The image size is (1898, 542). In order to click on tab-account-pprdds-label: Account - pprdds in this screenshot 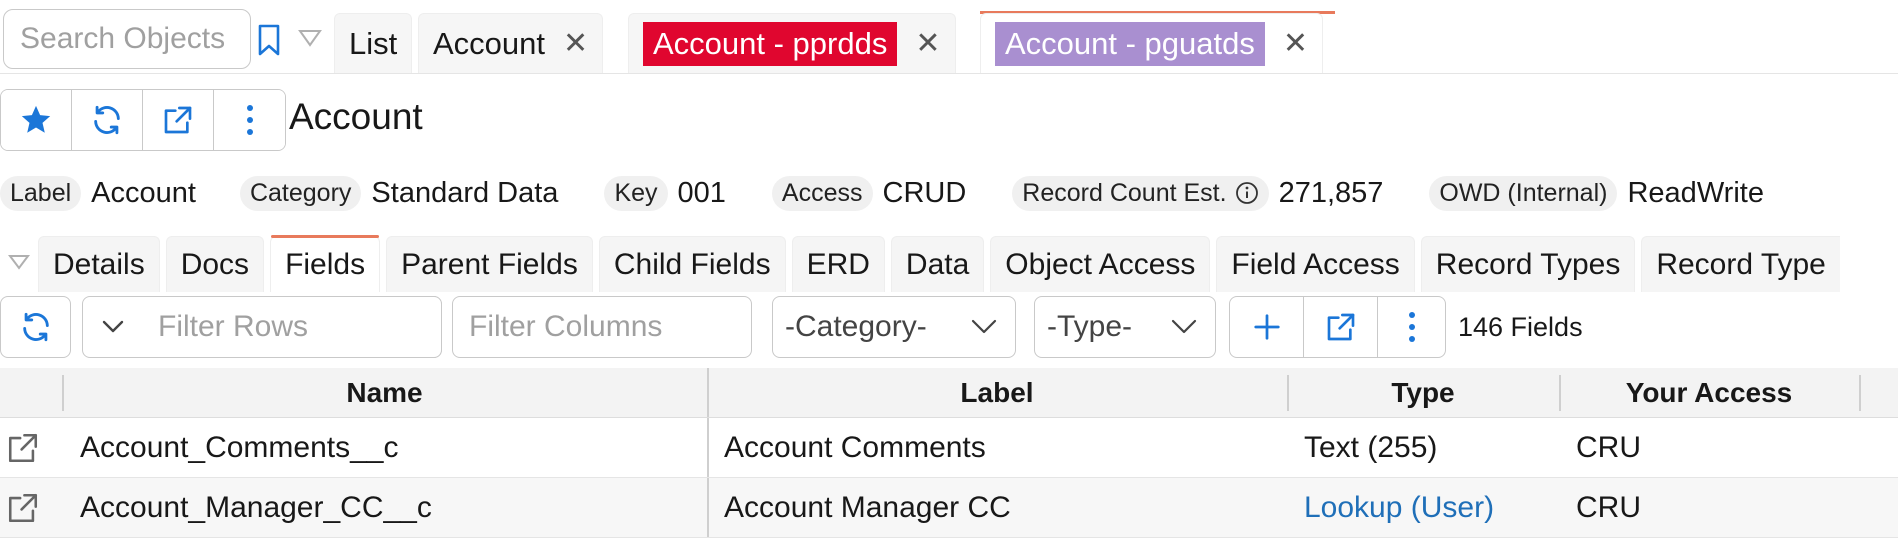, I will do `click(770, 43)`.